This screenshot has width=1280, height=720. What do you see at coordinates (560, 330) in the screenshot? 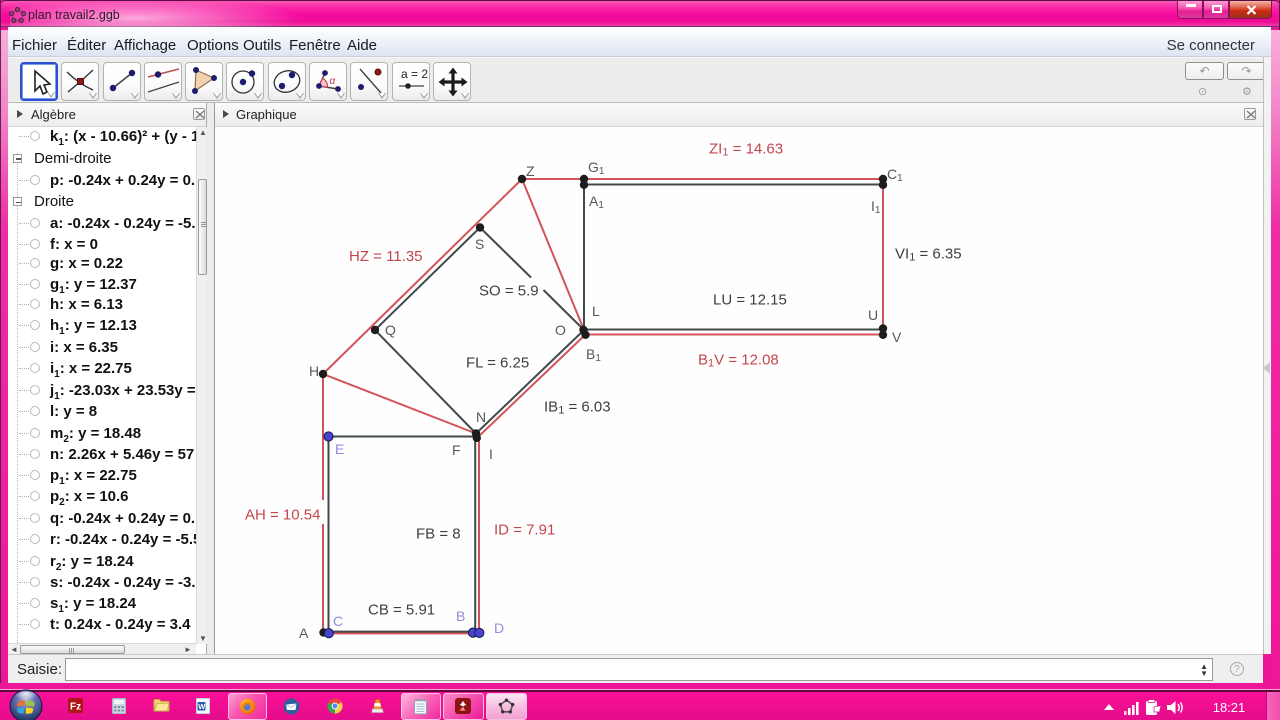
I see `svg-text: O` at bounding box center [560, 330].